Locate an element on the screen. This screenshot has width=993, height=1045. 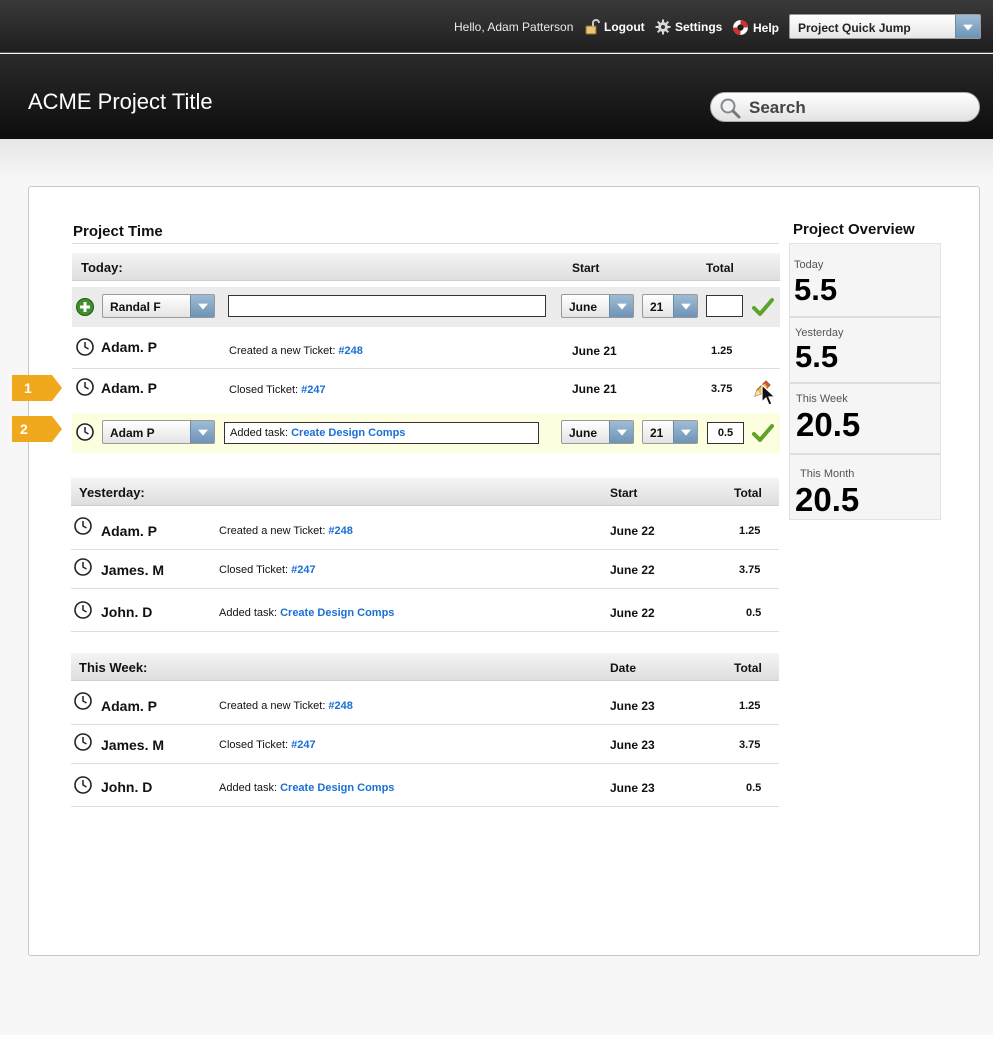
project-title: ACME Project Title is located at coordinates (120, 101).